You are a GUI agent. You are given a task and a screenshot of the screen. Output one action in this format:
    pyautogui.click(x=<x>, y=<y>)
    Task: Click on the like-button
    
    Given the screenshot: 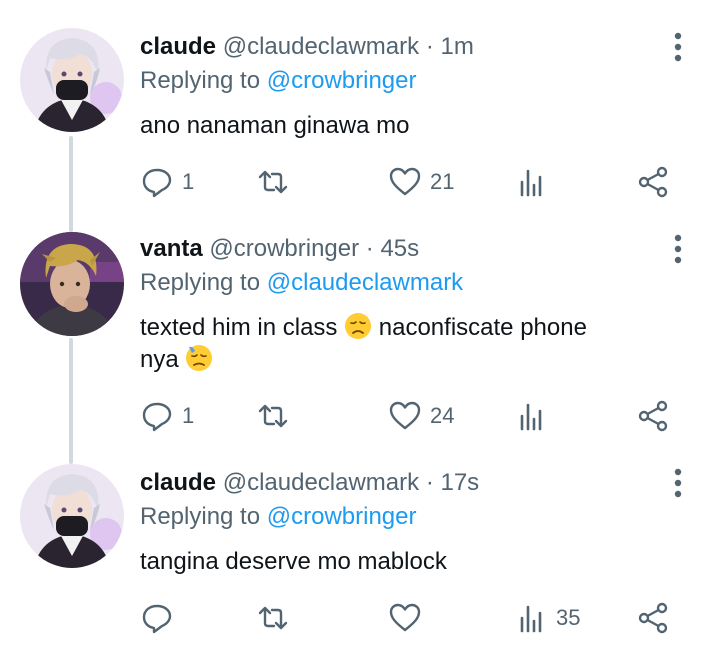 What is the action you would take?
    pyautogui.click(x=409, y=618)
    